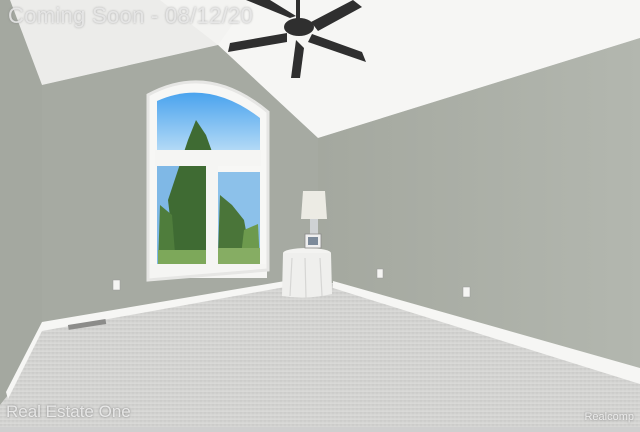 The width and height of the screenshot is (640, 432). Describe the element at coordinates (68, 411) in the screenshot. I see `brand-watermark: Real Estate One` at that location.